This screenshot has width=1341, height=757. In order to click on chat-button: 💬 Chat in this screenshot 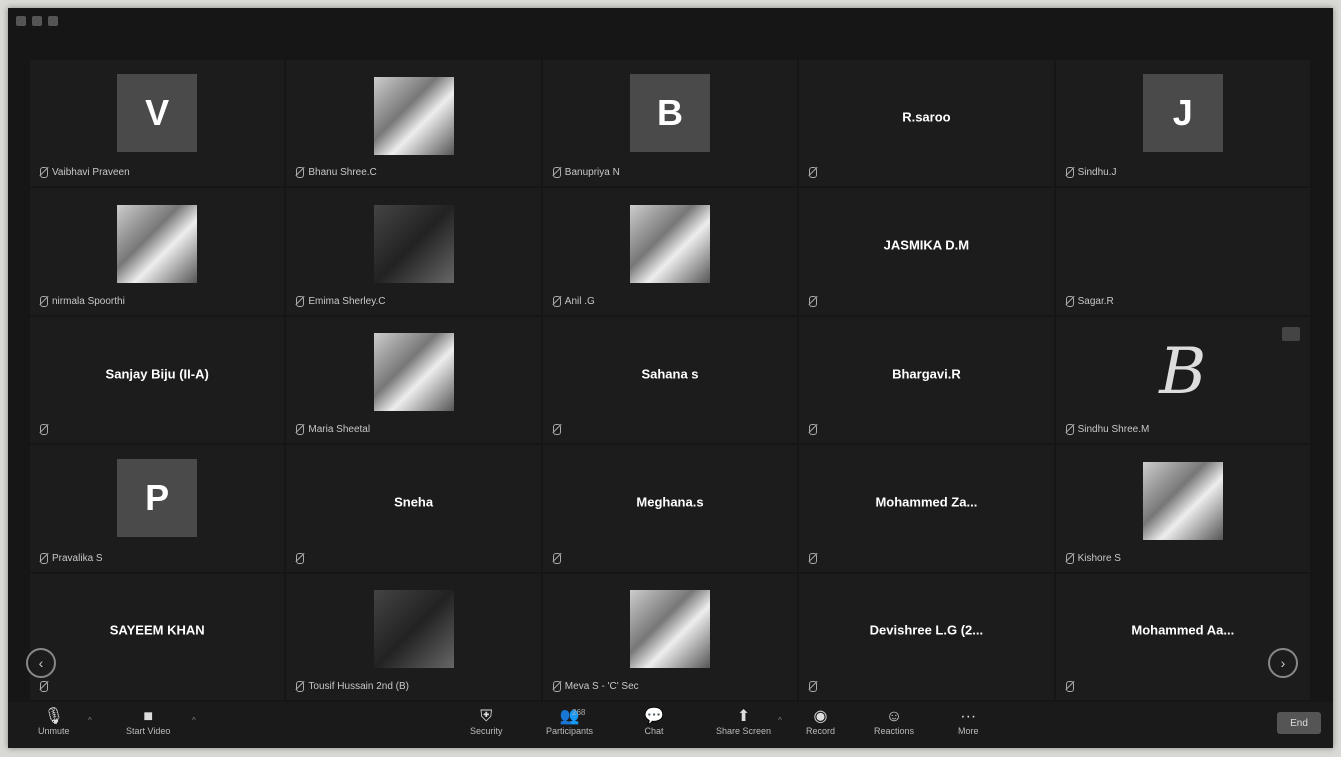, I will do `click(654, 722)`.